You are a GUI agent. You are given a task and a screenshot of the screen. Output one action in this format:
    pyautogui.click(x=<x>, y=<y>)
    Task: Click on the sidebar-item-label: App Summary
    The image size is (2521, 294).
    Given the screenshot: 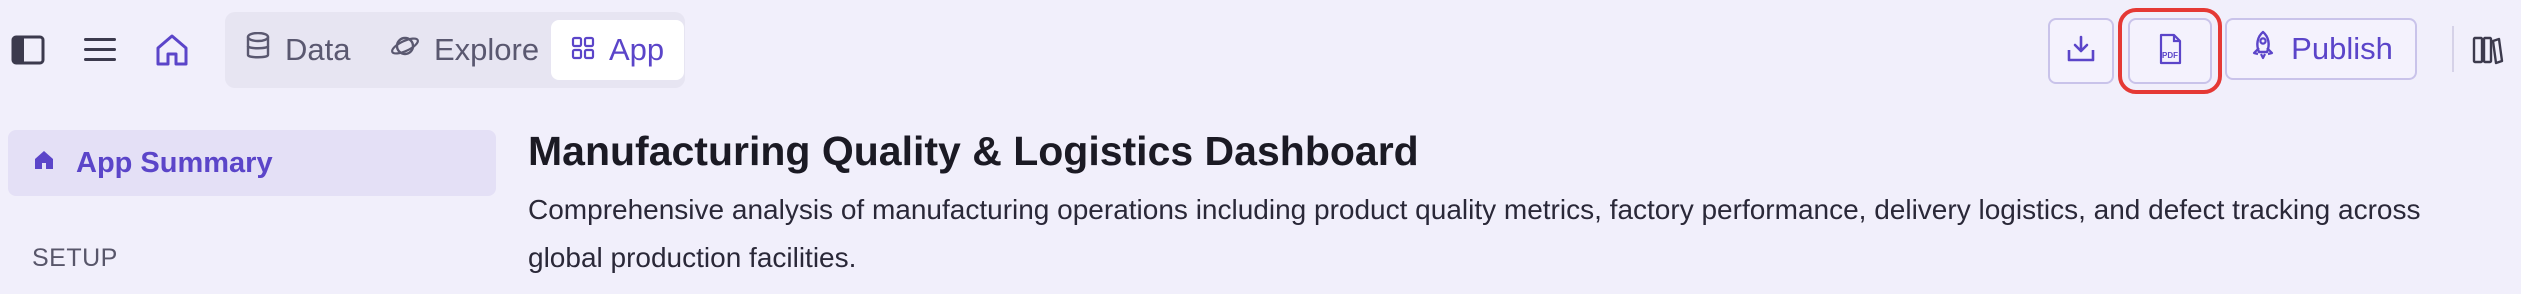 What is the action you would take?
    pyautogui.click(x=174, y=162)
    